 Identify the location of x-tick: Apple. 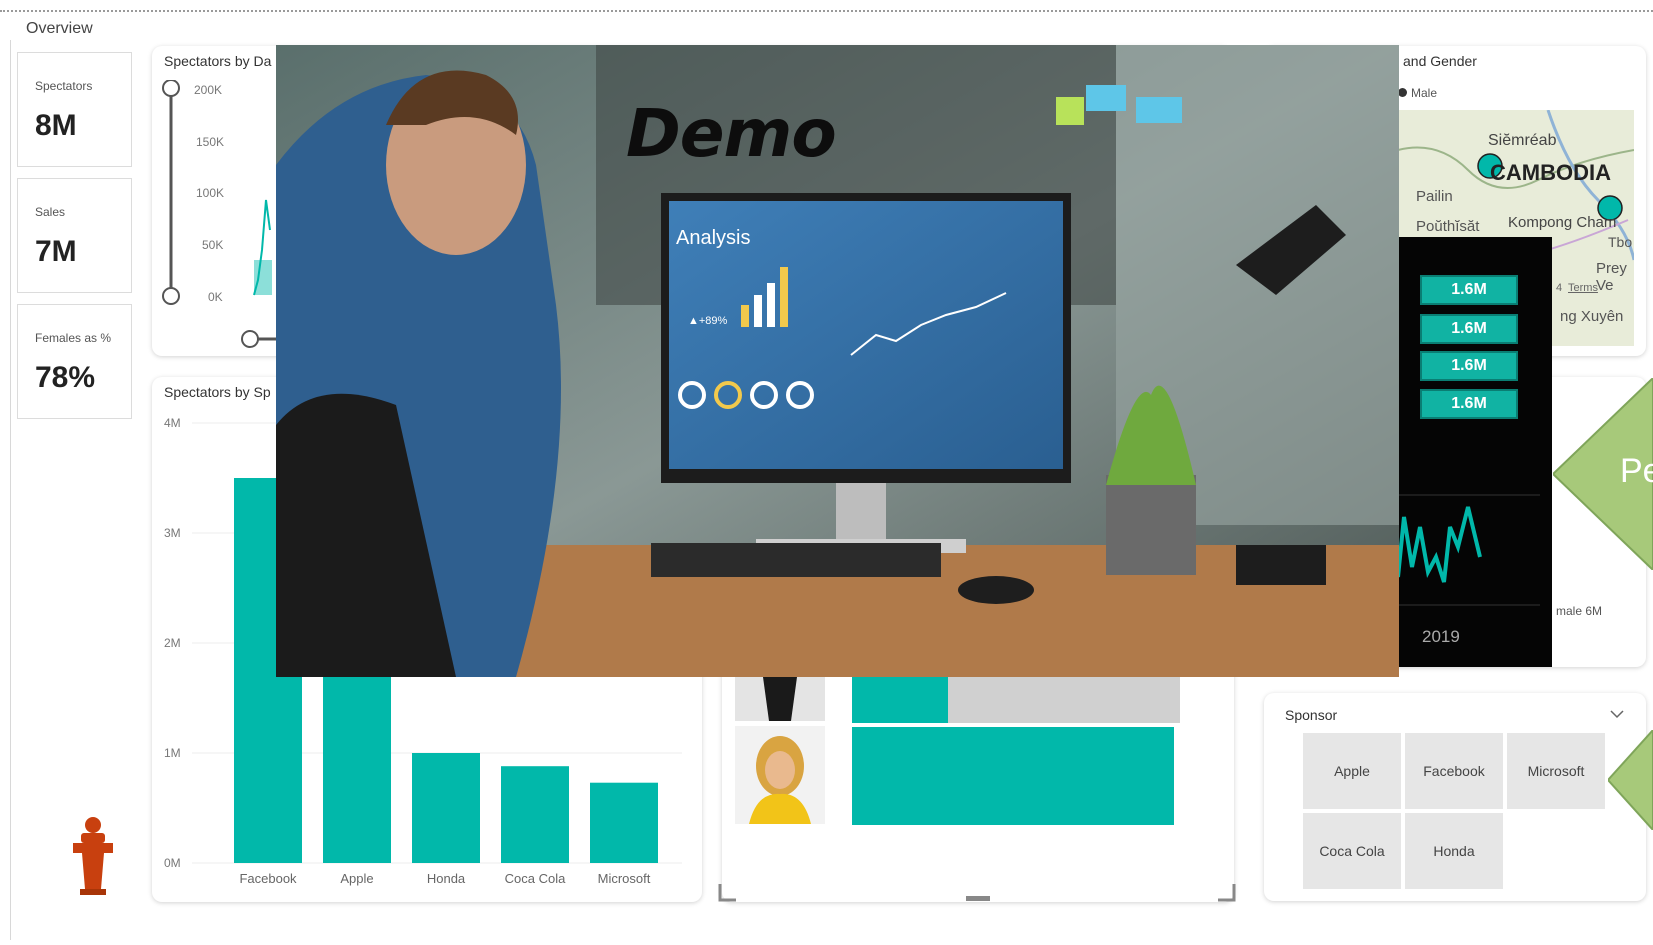
(356, 878).